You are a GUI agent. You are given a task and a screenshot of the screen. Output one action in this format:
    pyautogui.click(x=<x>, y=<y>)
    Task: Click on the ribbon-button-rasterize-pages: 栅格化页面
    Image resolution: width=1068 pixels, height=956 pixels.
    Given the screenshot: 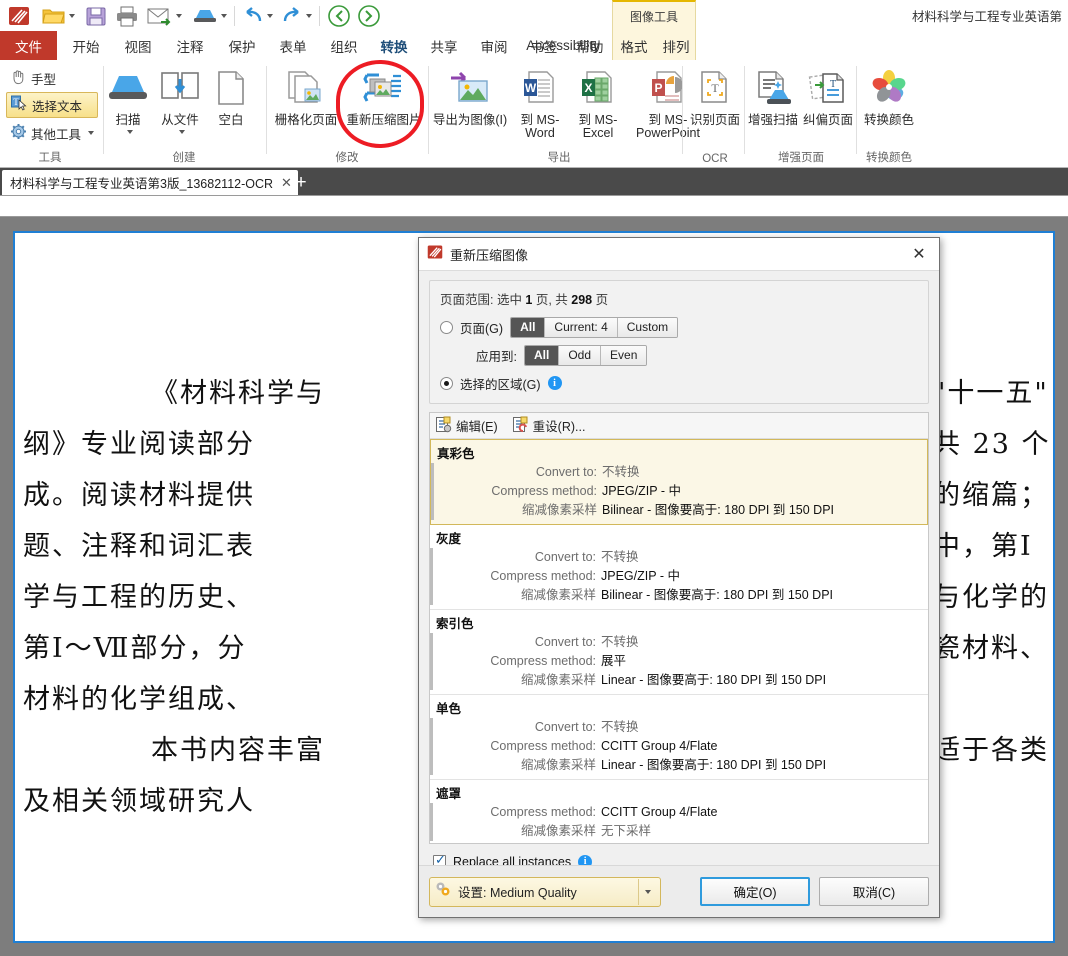 What is the action you would take?
    pyautogui.click(x=306, y=98)
    